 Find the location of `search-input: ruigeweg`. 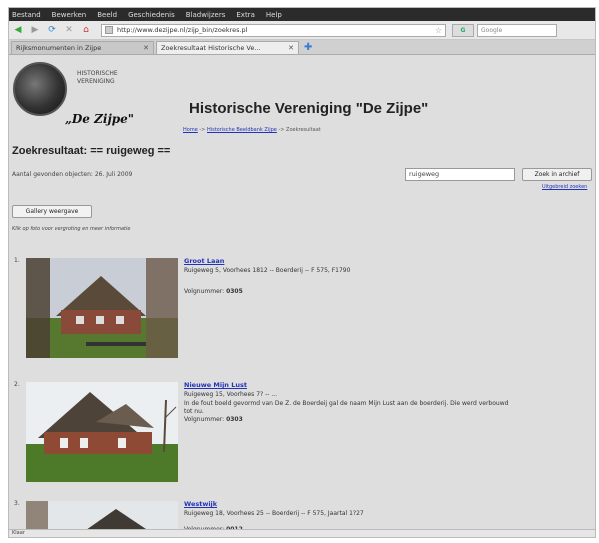

search-input: ruigeweg is located at coordinates (460, 174).